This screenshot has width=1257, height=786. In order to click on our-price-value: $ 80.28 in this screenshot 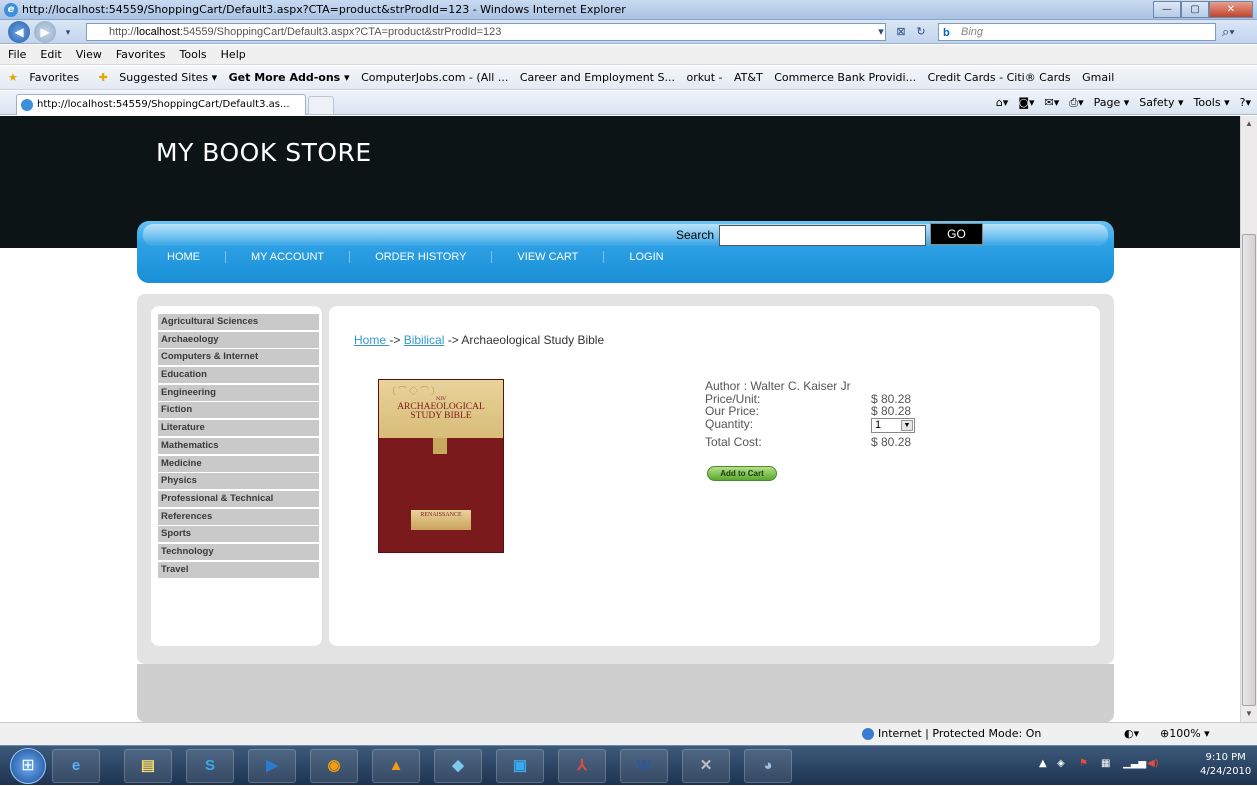, I will do `click(891, 411)`.